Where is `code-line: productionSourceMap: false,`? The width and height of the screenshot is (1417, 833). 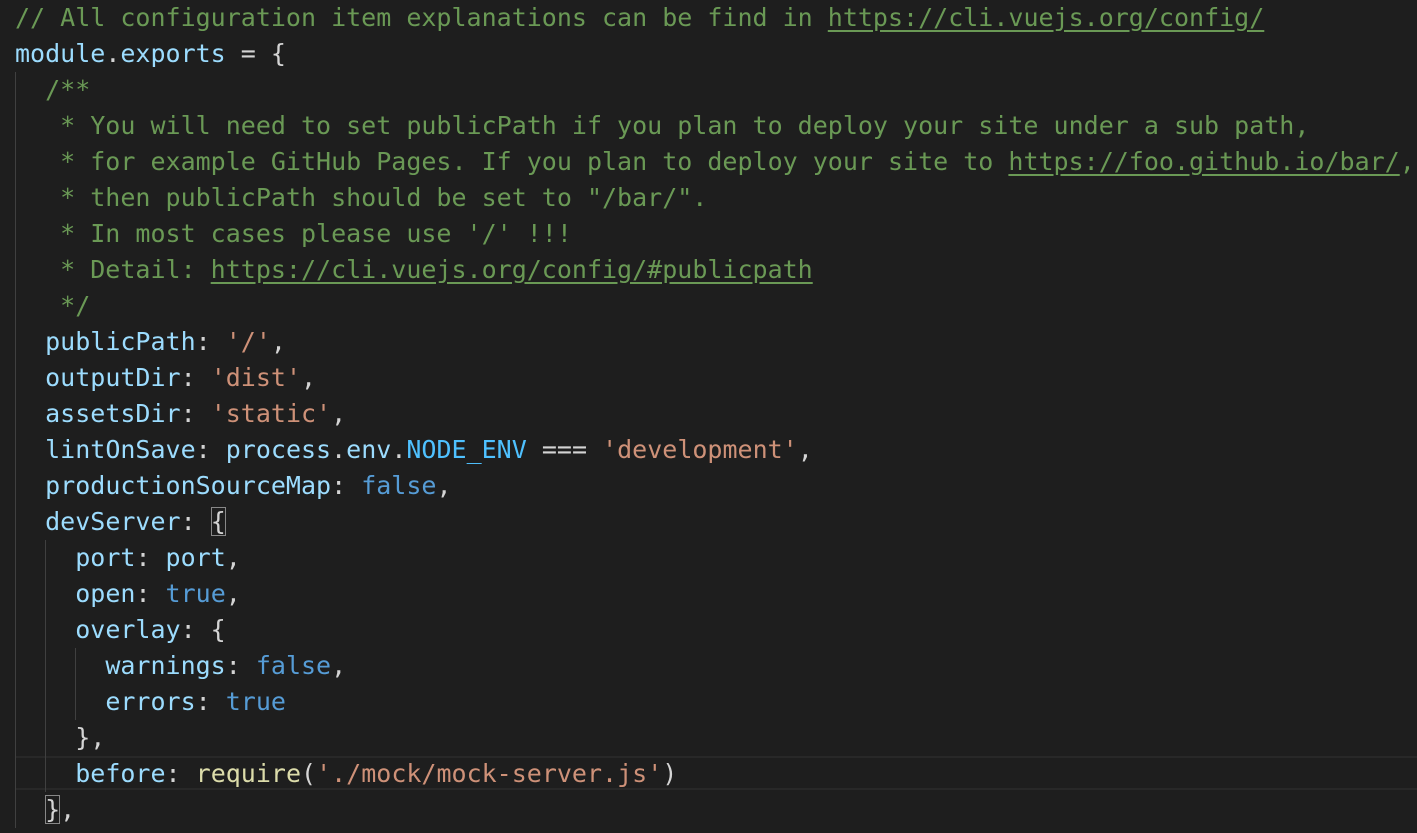 code-line: productionSourceMap: false, is located at coordinates (233, 486).